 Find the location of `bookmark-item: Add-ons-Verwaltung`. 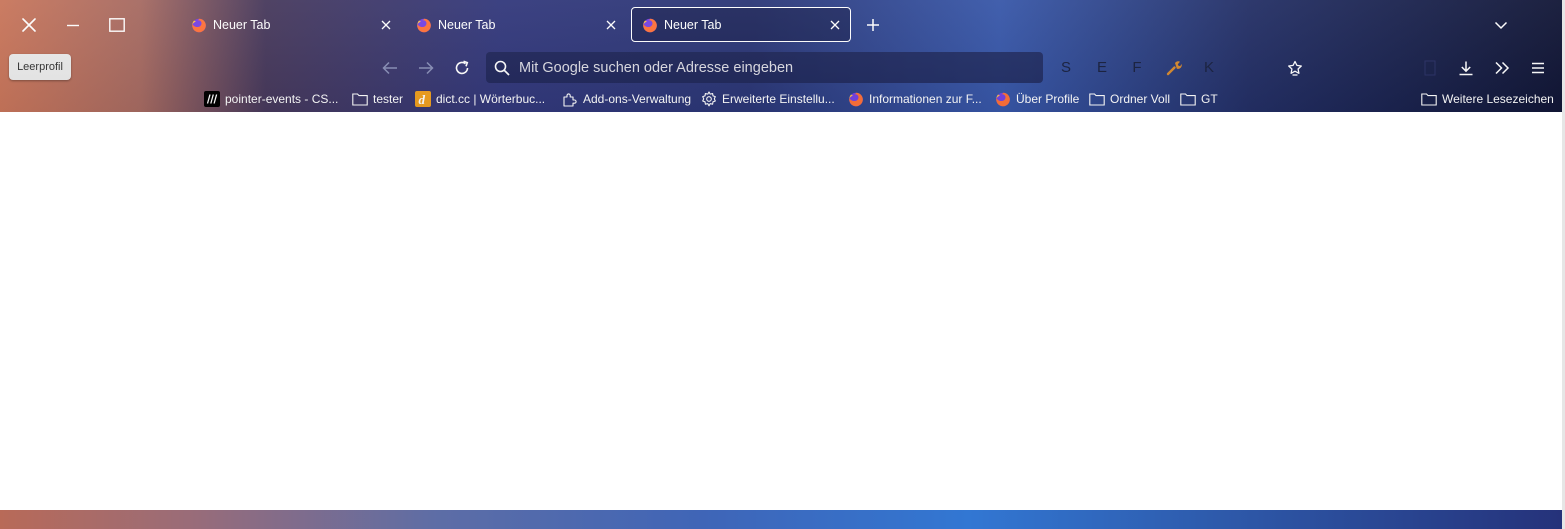

bookmark-item: Add-ons-Verwaltung is located at coordinates (626, 99).